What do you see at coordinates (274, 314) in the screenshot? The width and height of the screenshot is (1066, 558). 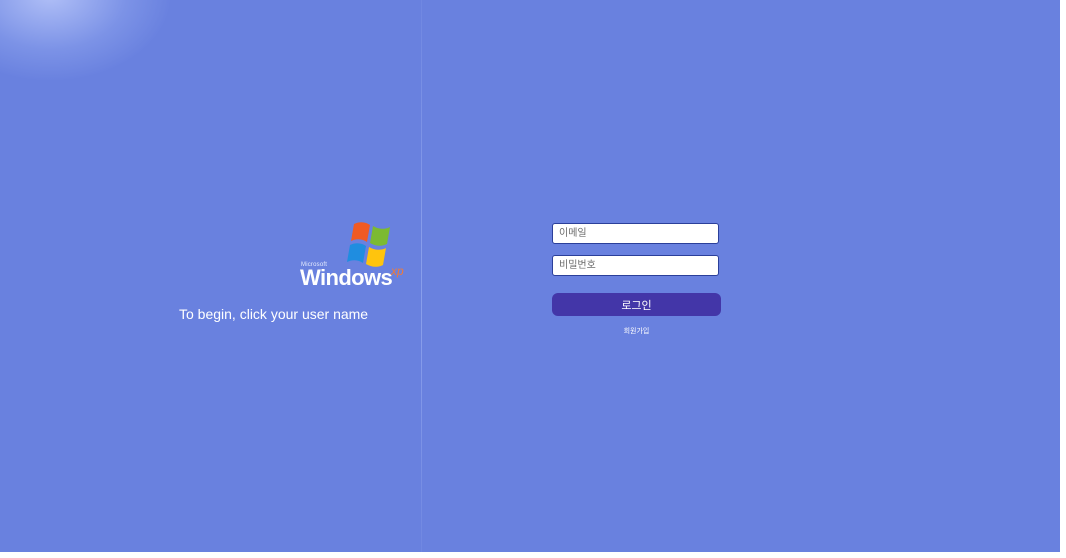 I see `instruction-text: To begin, click your user name` at bounding box center [274, 314].